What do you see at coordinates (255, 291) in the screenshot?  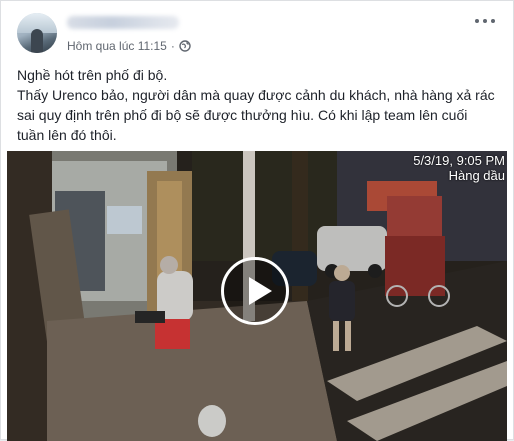 I see `play-icon` at bounding box center [255, 291].